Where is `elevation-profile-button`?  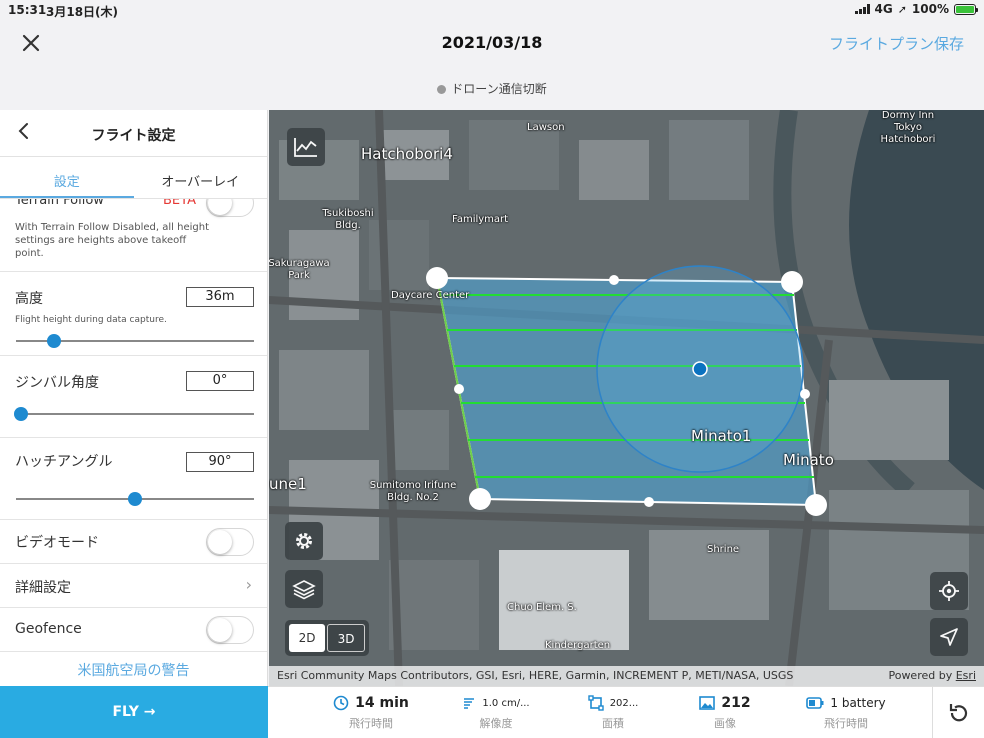 elevation-profile-button is located at coordinates (306, 147).